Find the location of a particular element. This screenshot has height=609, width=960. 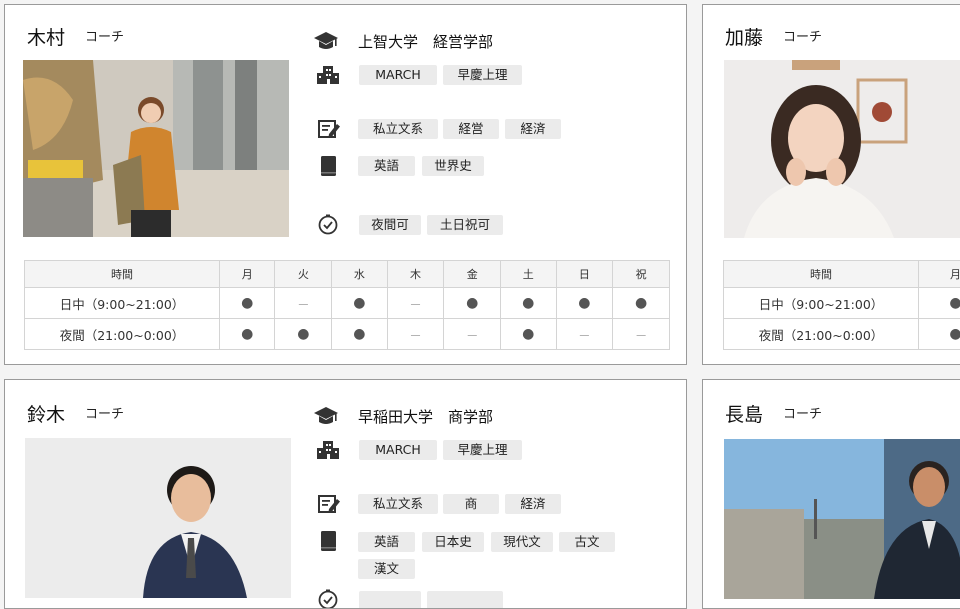

field-tag: 経営 is located at coordinates (471, 129).